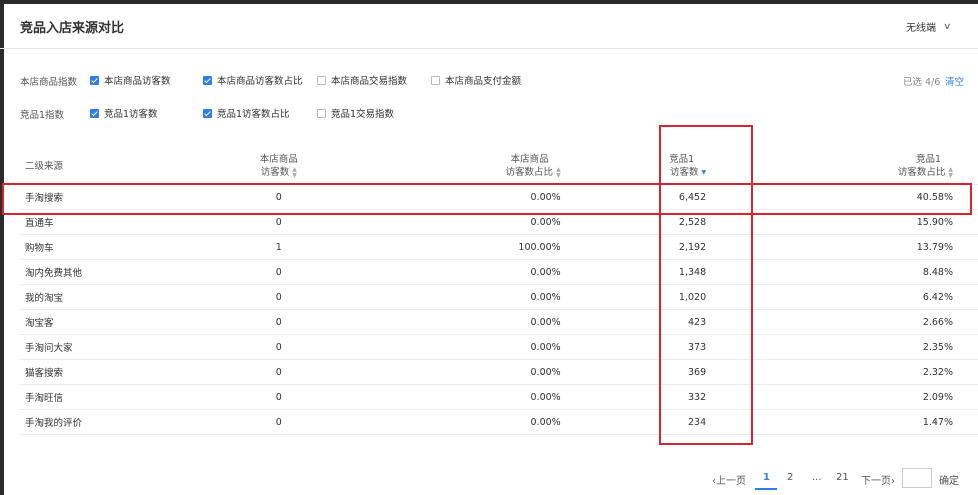 This screenshot has width=978, height=495. I want to click on table-row: 猫客搜索 0 0.00% 369 2.32%, so click(499, 372).